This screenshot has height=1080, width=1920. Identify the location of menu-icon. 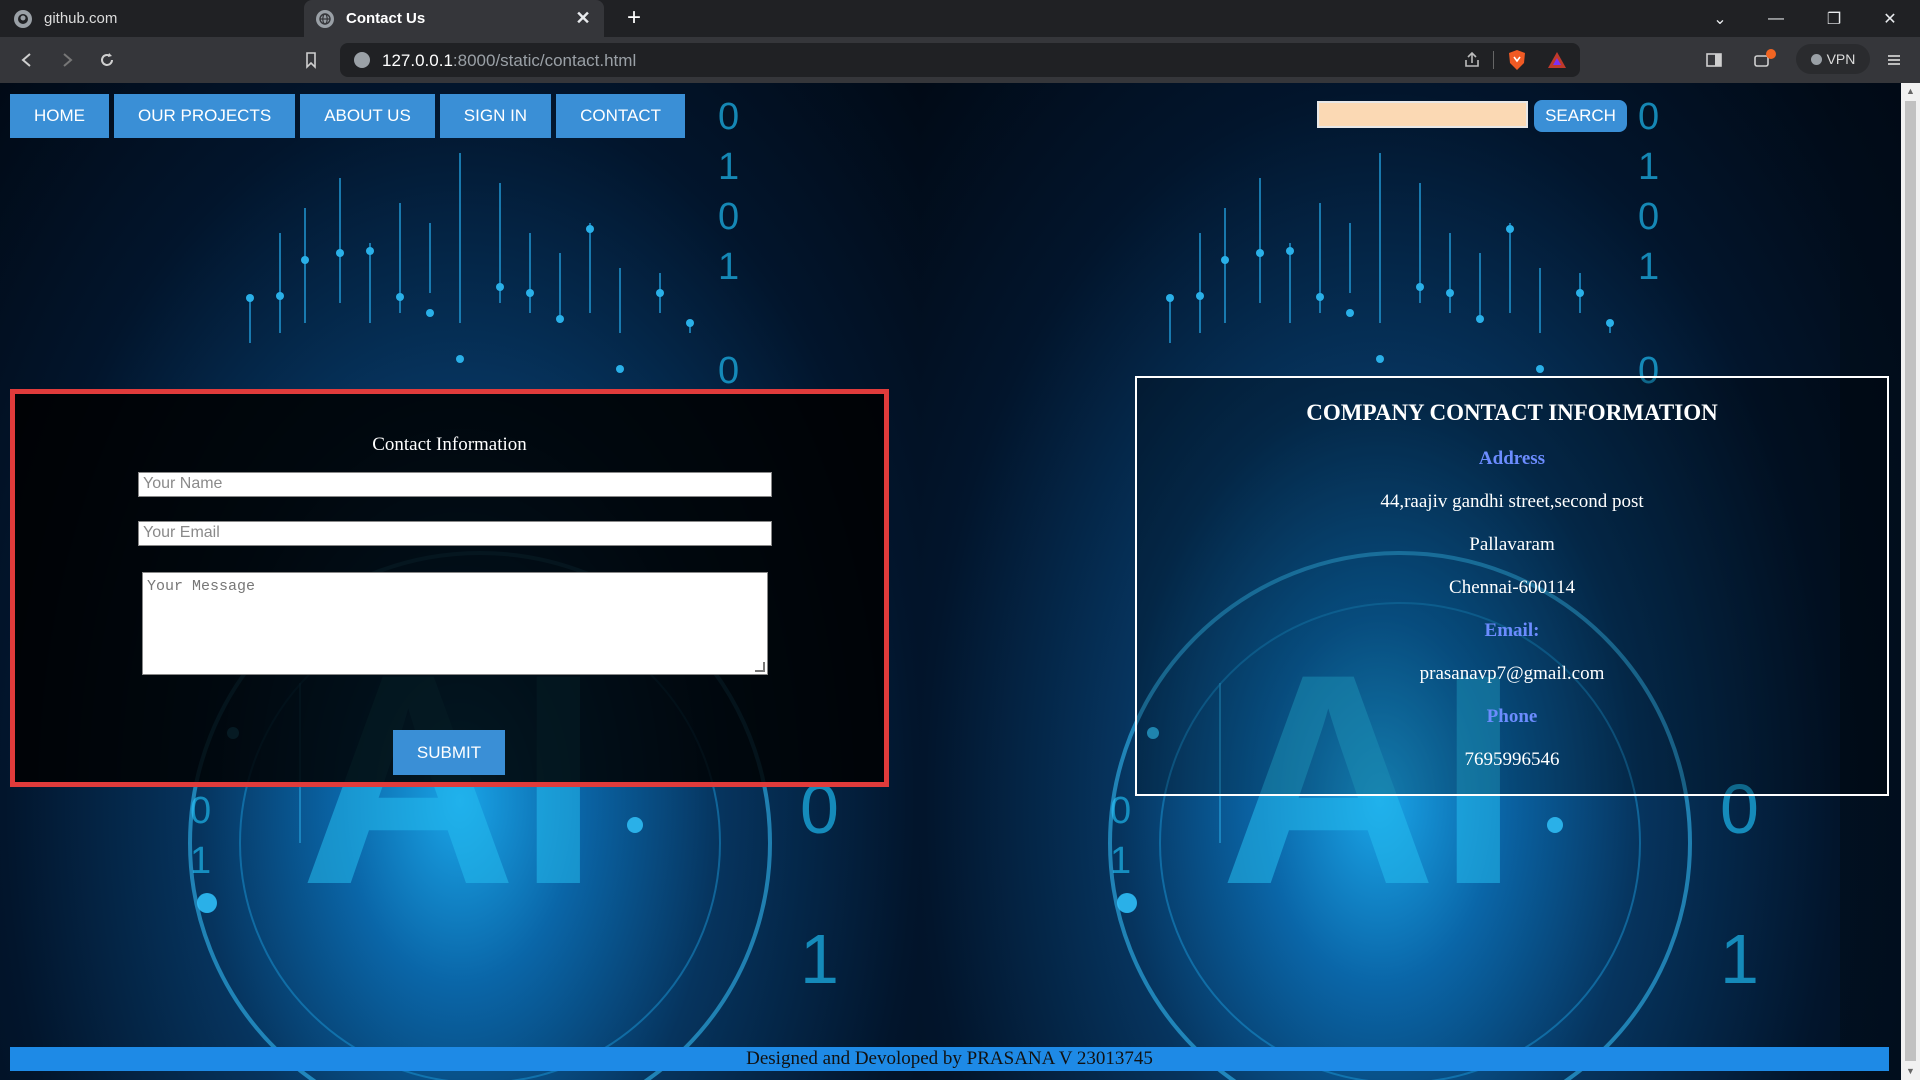
(1894, 60).